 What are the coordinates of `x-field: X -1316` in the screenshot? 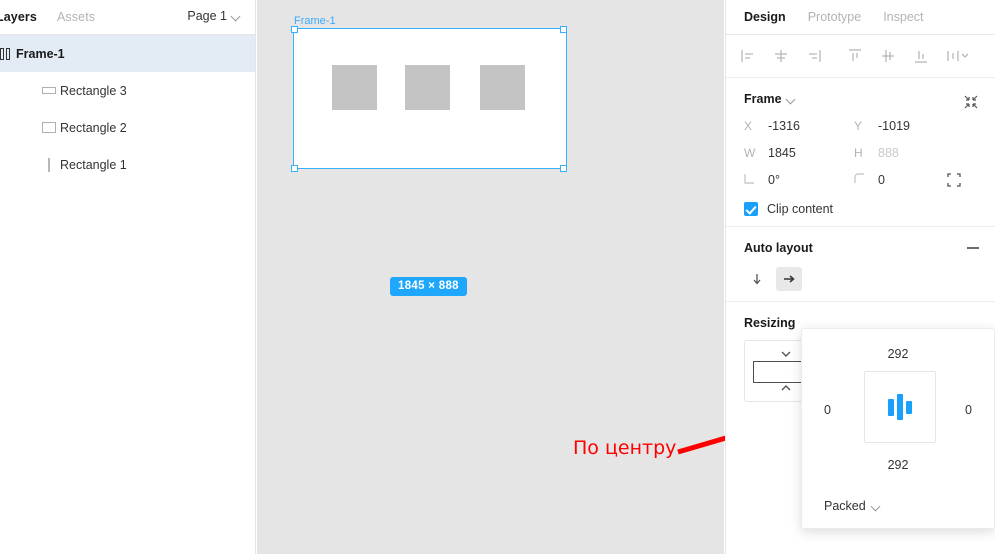 It's located at (799, 126).